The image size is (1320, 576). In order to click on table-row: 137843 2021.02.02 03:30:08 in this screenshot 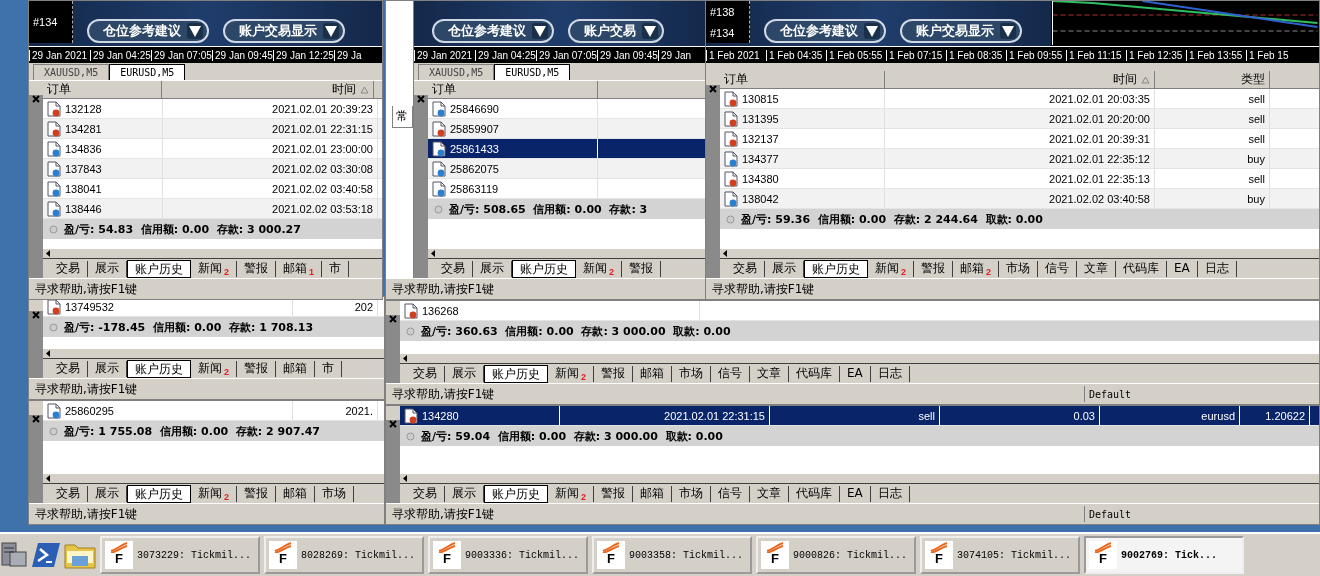, I will do `click(212, 169)`.